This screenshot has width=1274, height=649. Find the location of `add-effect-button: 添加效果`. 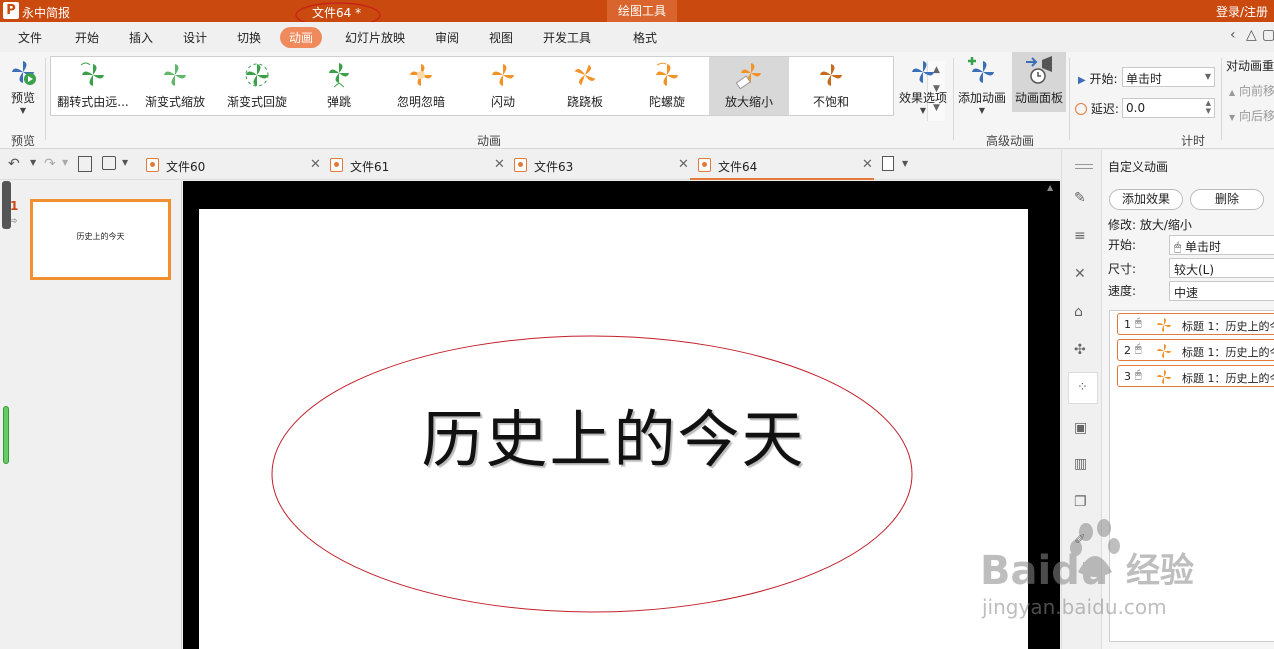

add-effect-button: 添加效果 is located at coordinates (1146, 199).